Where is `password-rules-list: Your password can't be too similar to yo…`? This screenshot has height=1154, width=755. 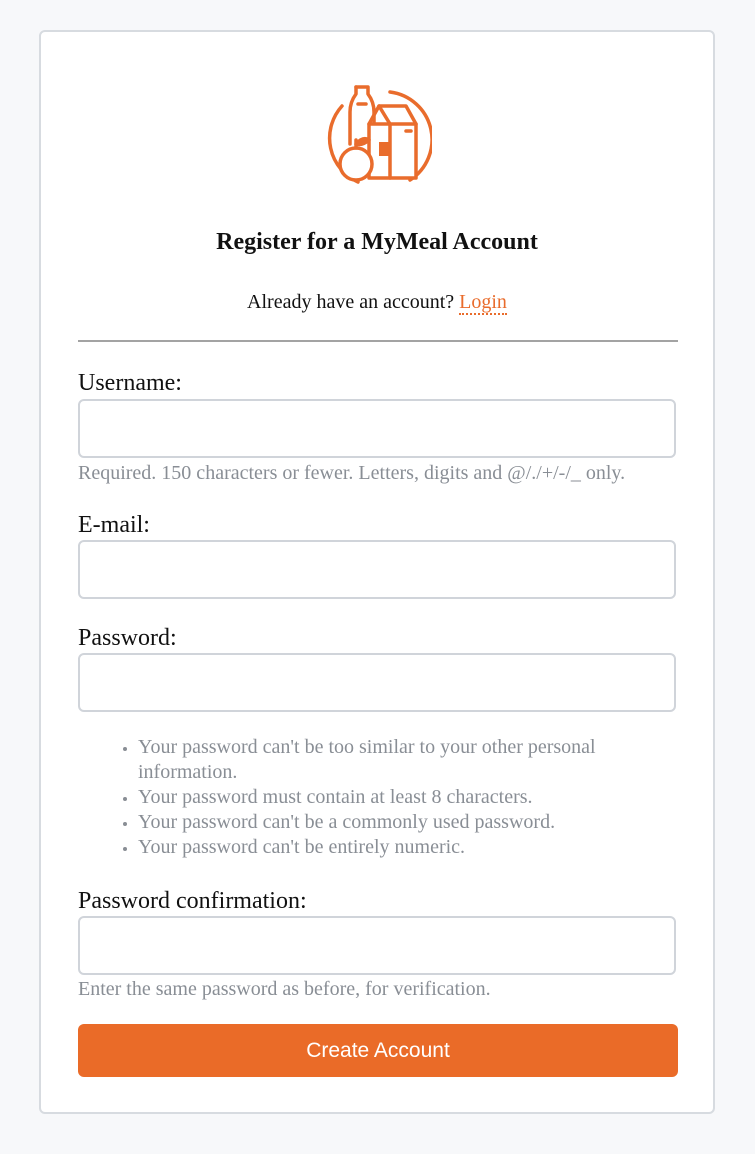 password-rules-list: Your password can't be too similar to yo… is located at coordinates (388, 797).